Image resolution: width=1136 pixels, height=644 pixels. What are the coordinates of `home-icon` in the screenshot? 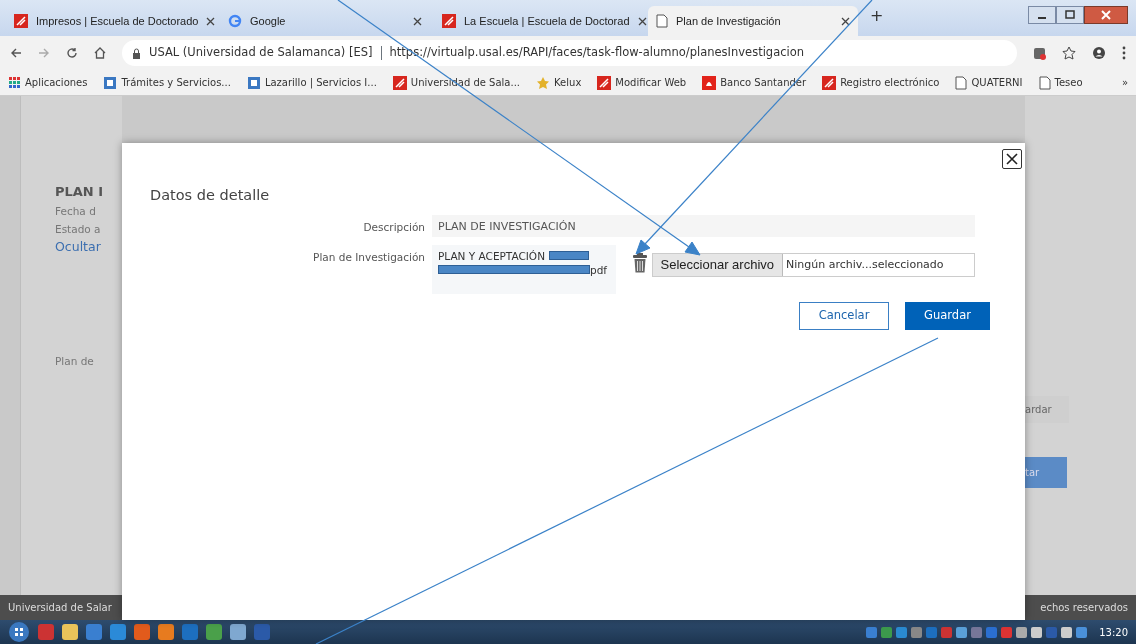 It's located at (100, 53).